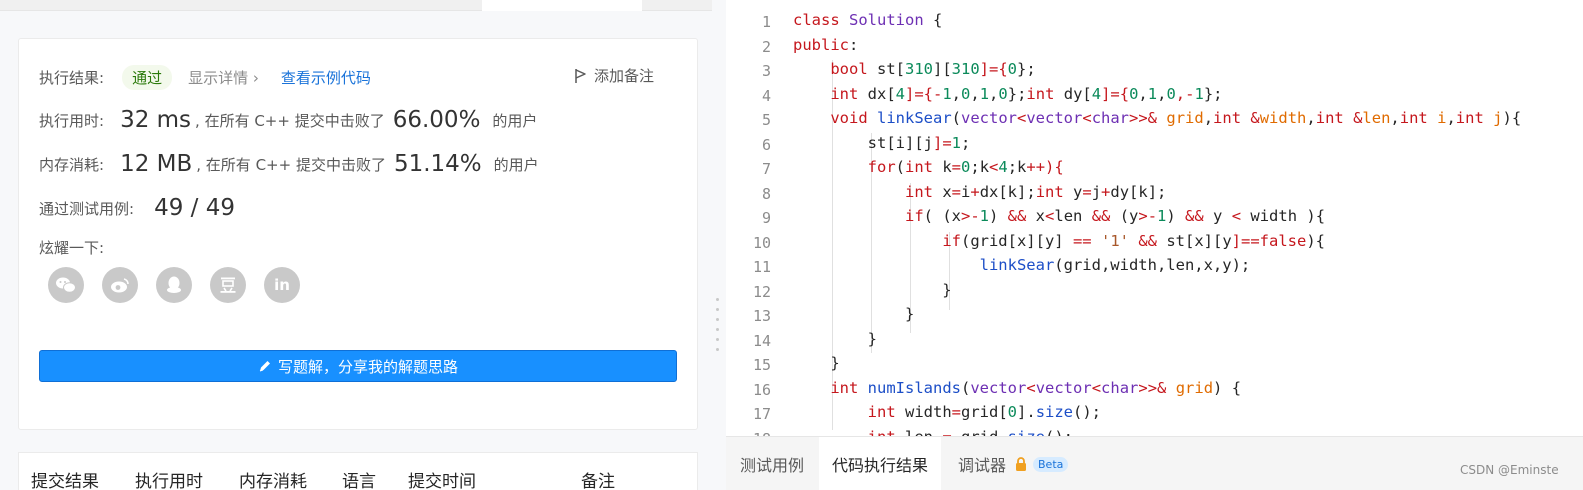 This screenshot has height=490, width=1583. Describe the element at coordinates (65, 478) in the screenshot. I see `col-header-result: 提交结果` at that location.